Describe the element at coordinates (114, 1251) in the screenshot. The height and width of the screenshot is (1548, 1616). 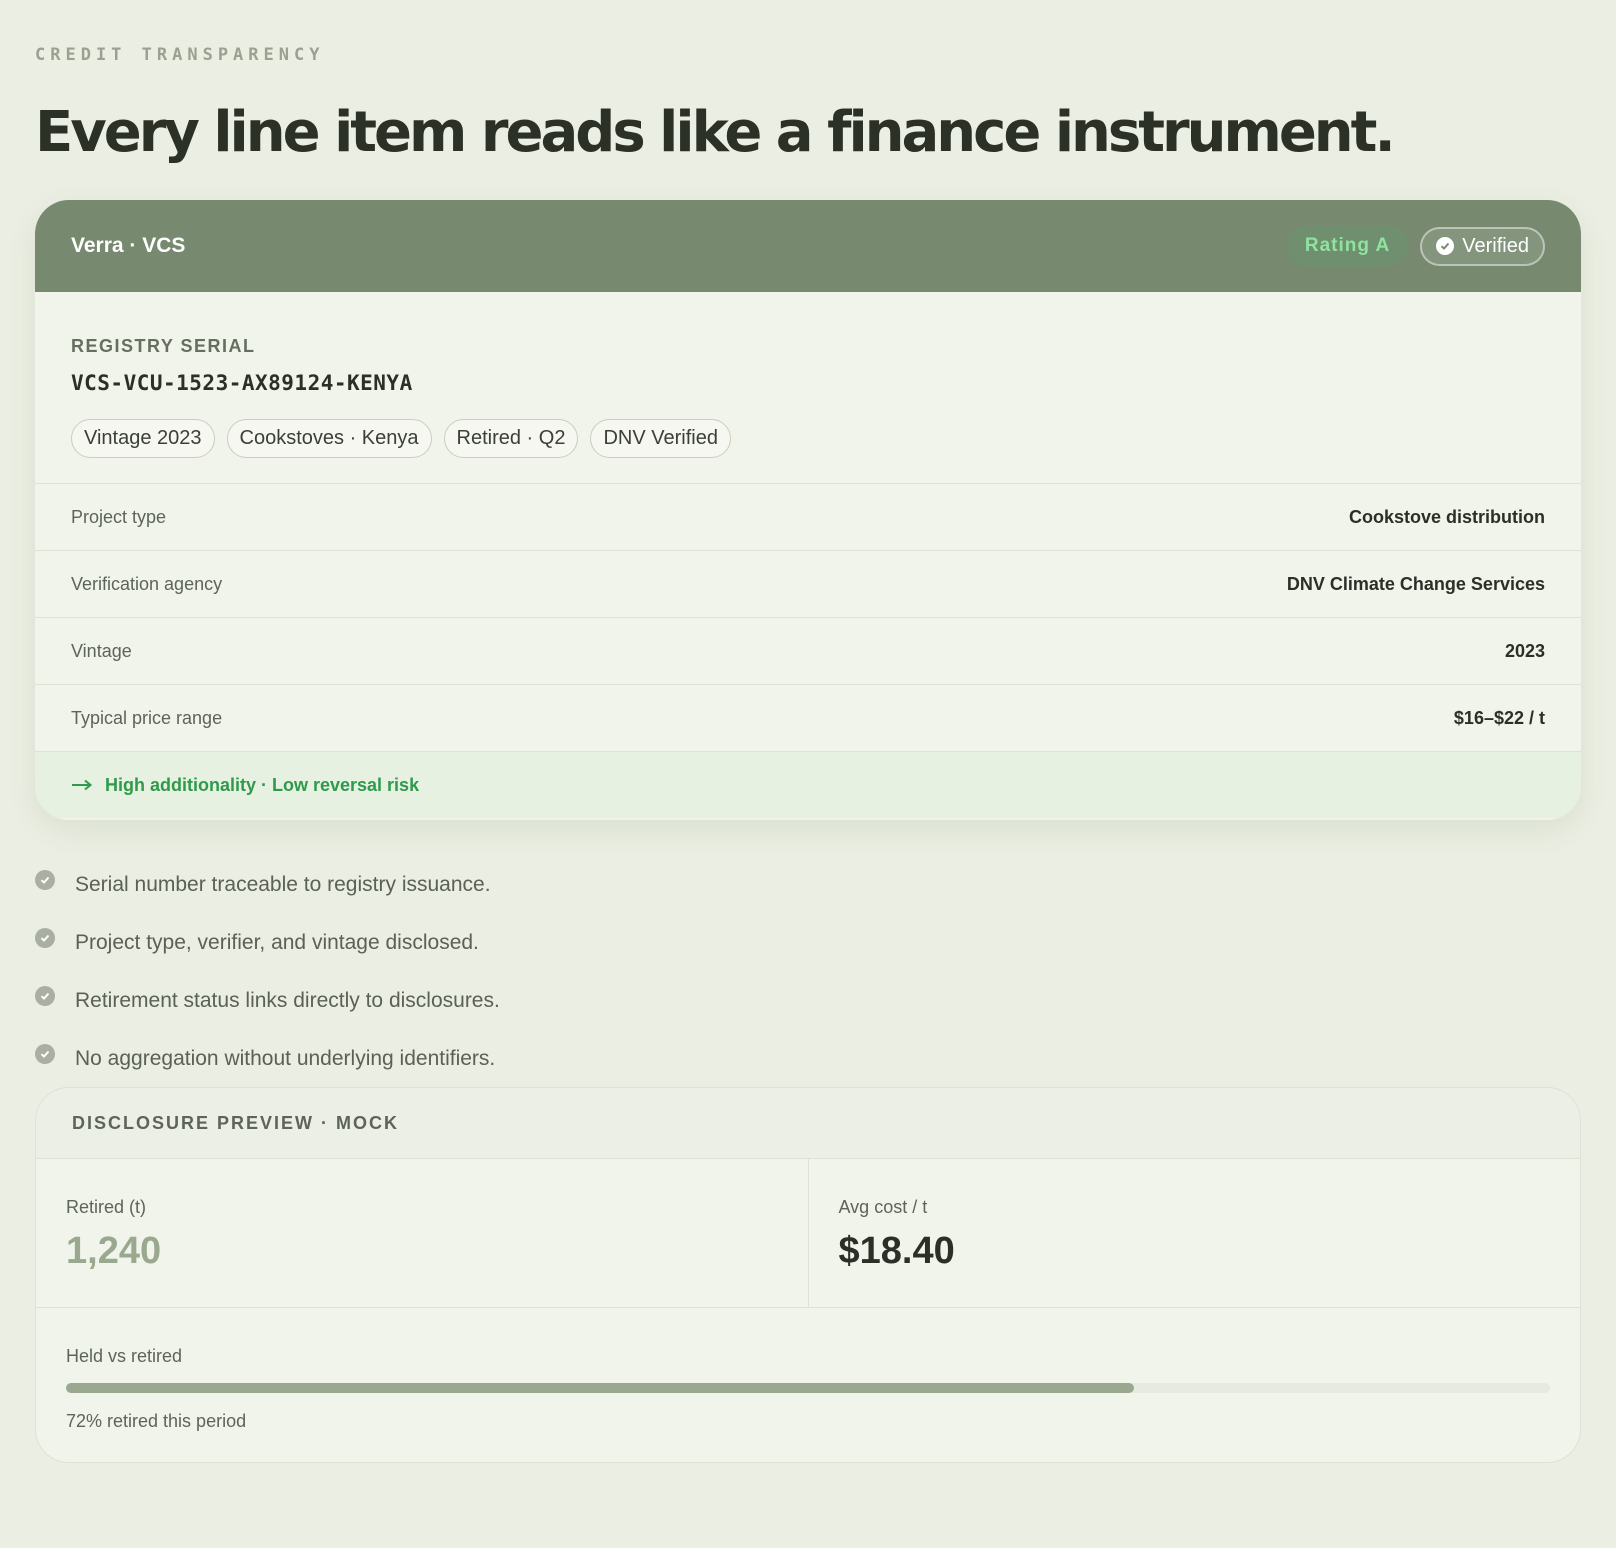
I see `metric-value: 1,240` at that location.